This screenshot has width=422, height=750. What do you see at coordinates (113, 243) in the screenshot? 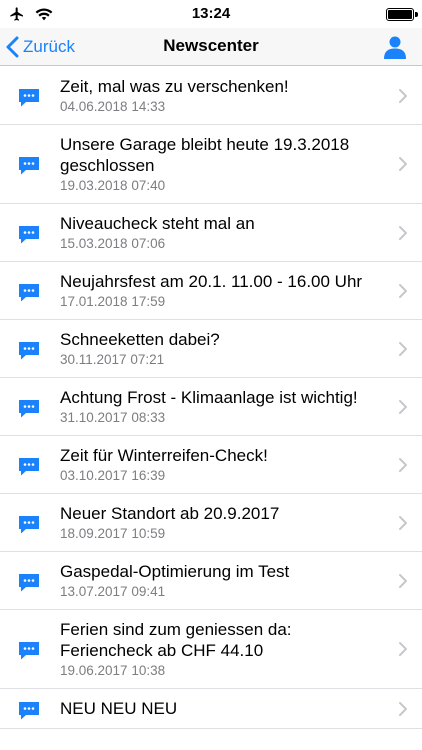
I see `news-date: 15.03.2018 07:06` at bounding box center [113, 243].